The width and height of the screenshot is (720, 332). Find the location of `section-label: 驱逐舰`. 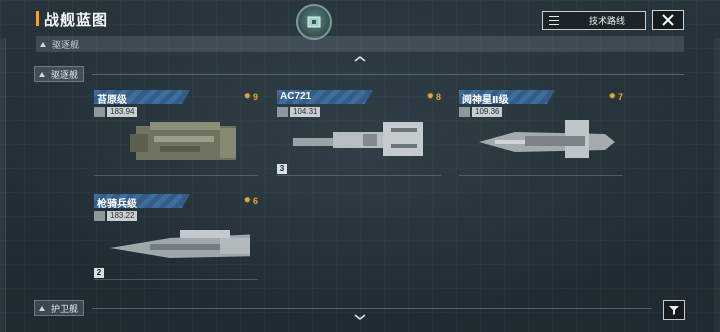

section-label: 驱逐舰 is located at coordinates (66, 44).